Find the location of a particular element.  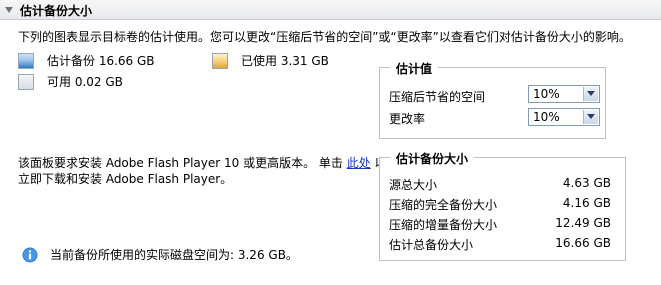

backup-size-panel-title: 估计备份大小 is located at coordinates (432, 158).